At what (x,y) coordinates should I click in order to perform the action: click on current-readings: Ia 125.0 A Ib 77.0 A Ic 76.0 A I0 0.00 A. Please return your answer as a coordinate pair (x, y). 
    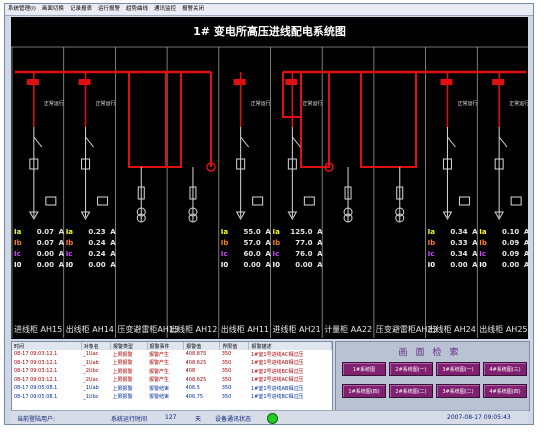
    Looking at the image, I should click on (298, 249).